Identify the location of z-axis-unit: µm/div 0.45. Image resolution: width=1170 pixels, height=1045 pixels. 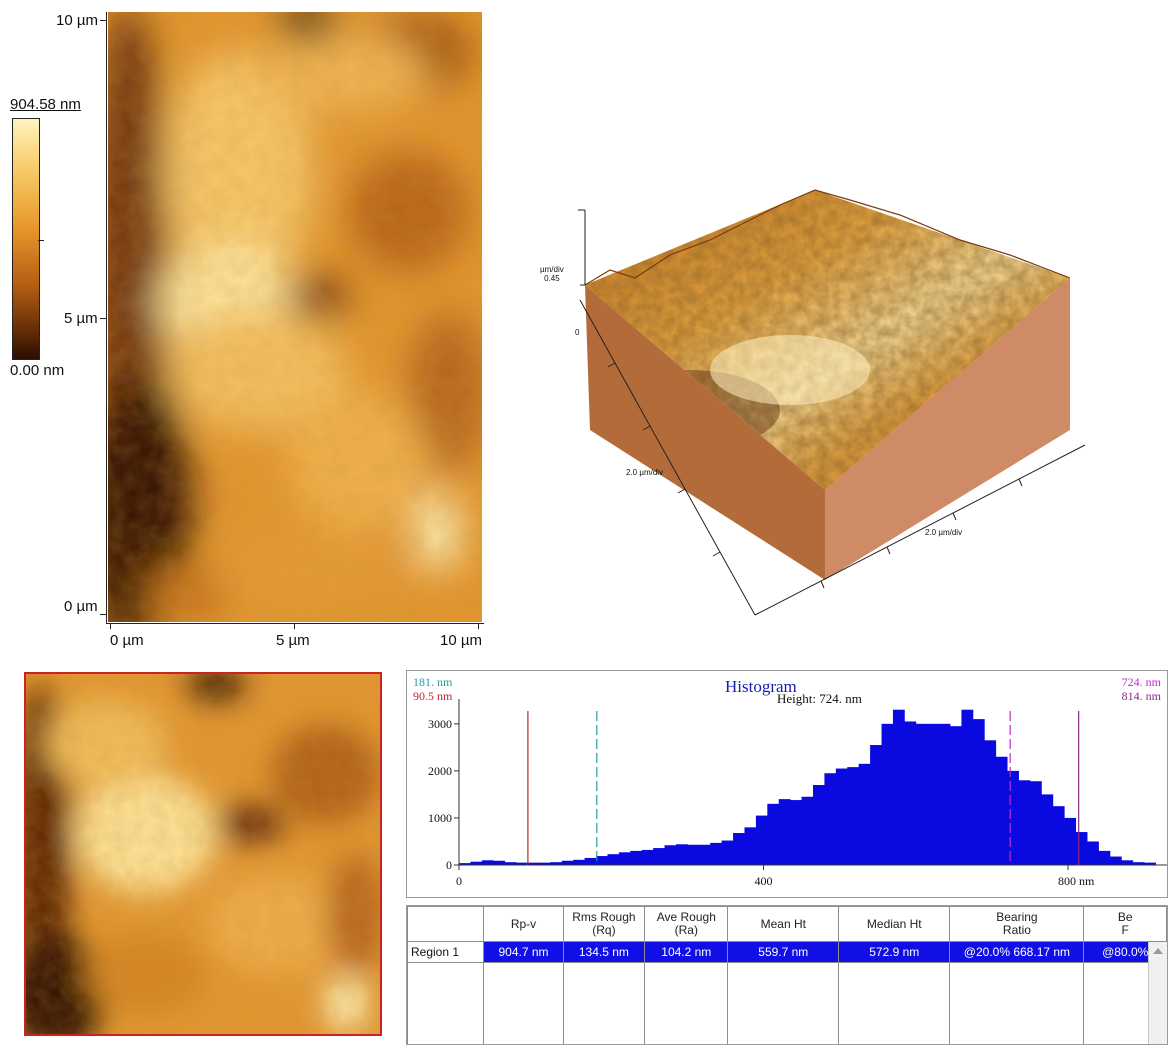
(552, 274).